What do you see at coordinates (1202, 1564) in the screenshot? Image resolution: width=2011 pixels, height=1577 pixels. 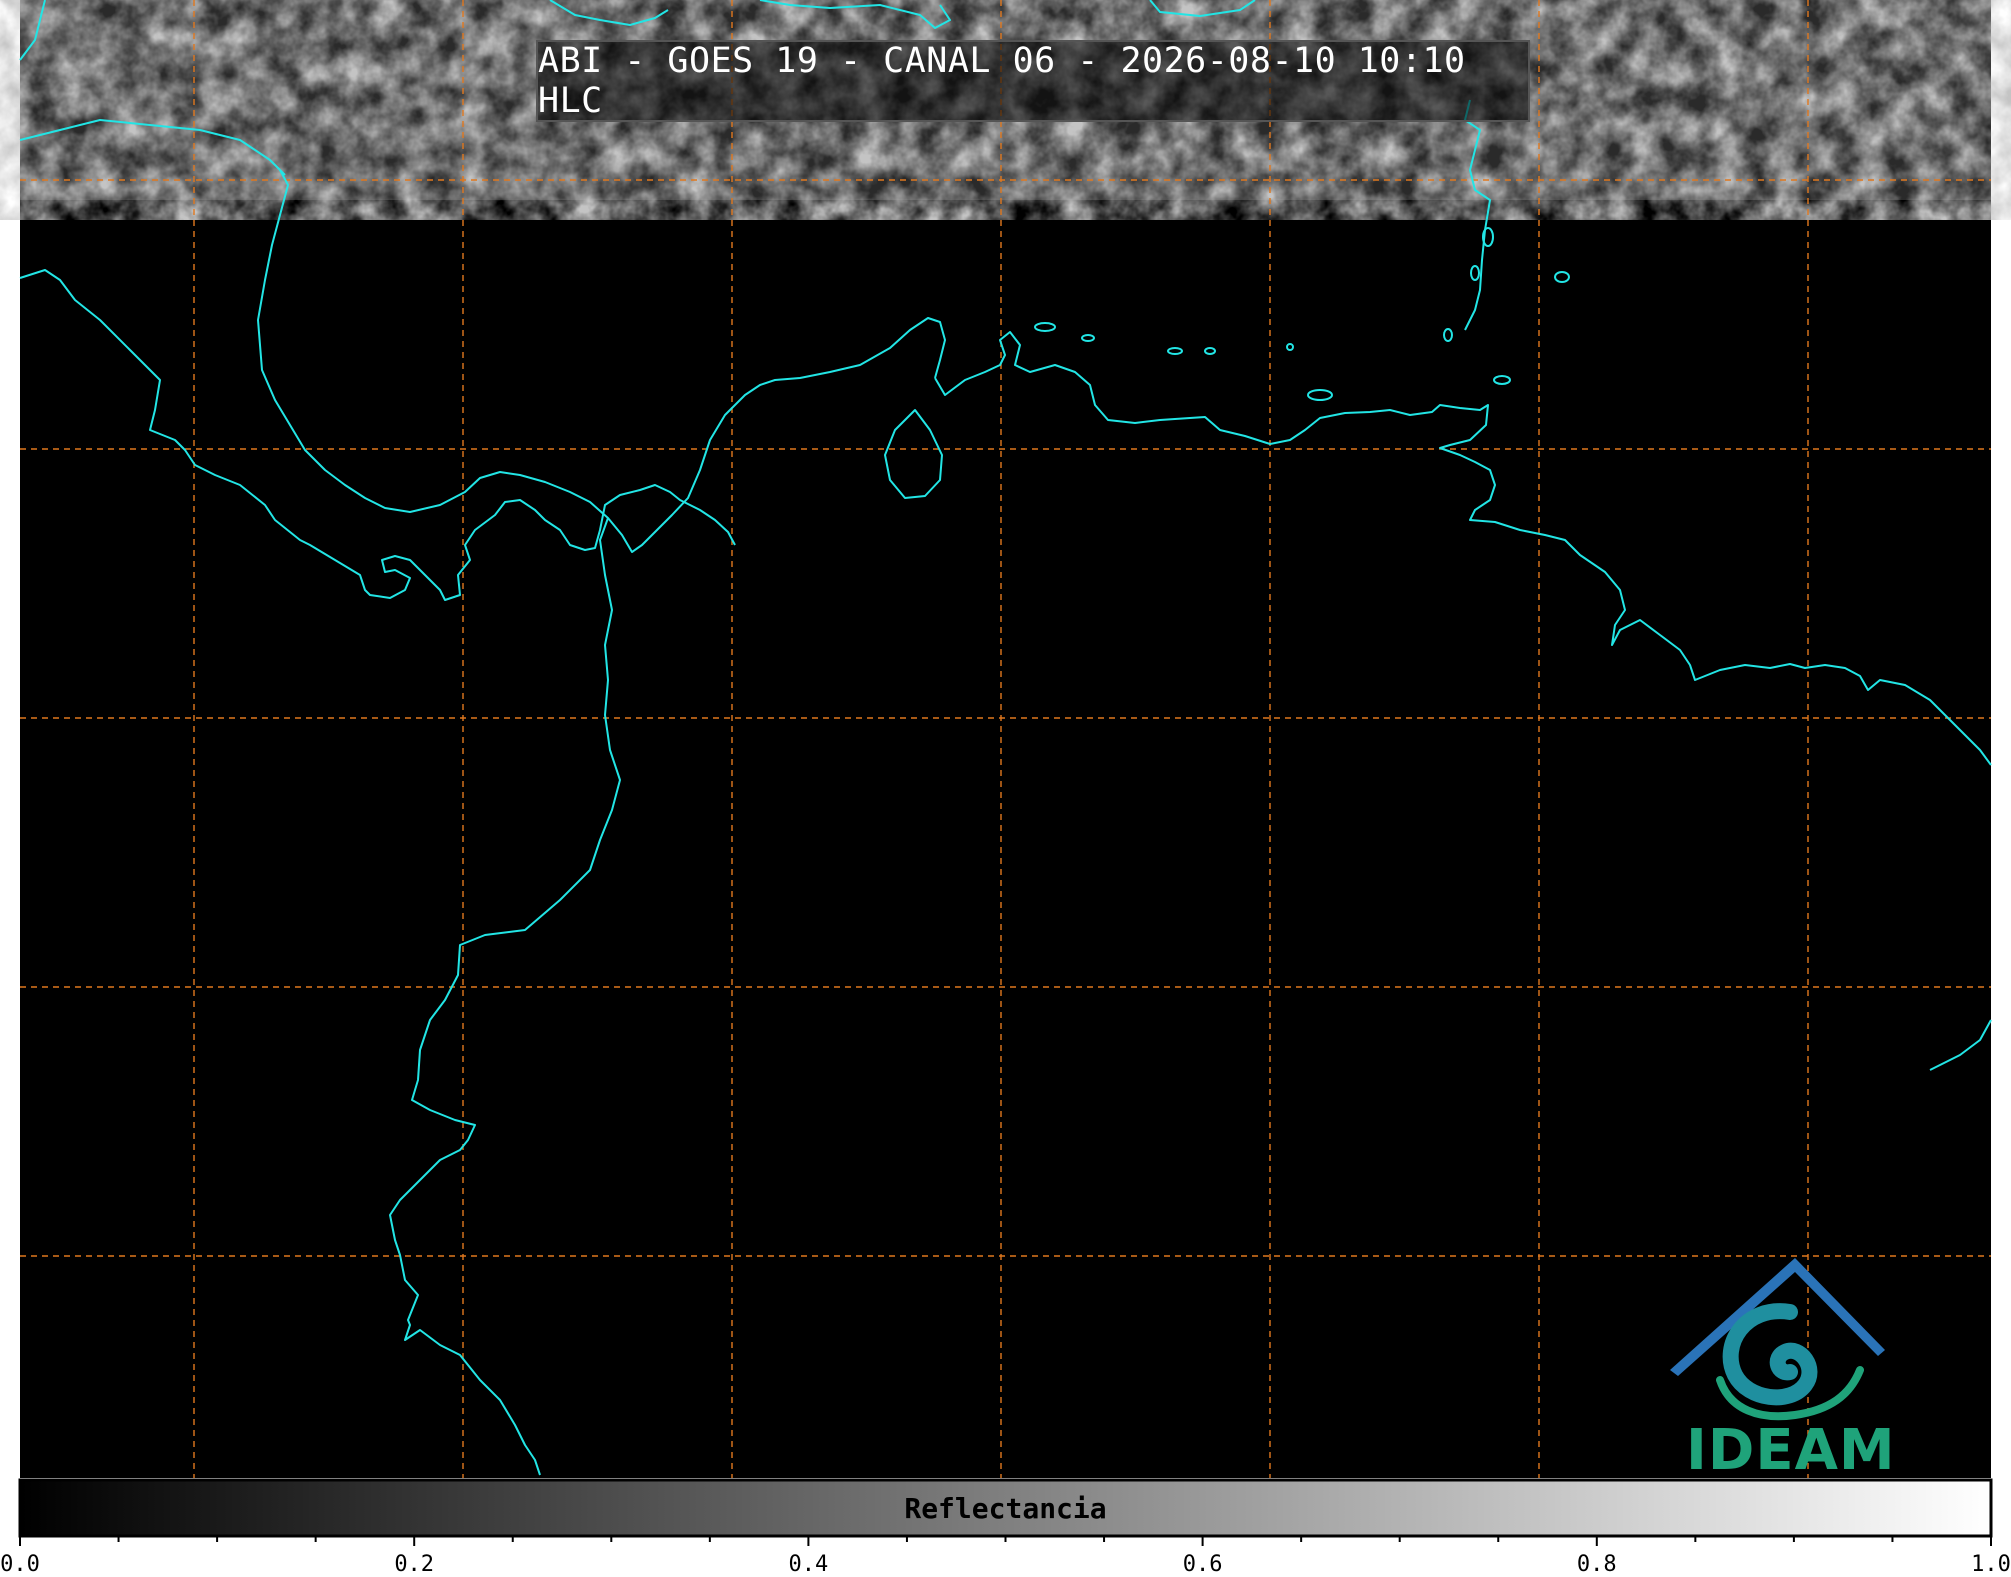 I see `colorbar-tick-label: 0.6` at bounding box center [1202, 1564].